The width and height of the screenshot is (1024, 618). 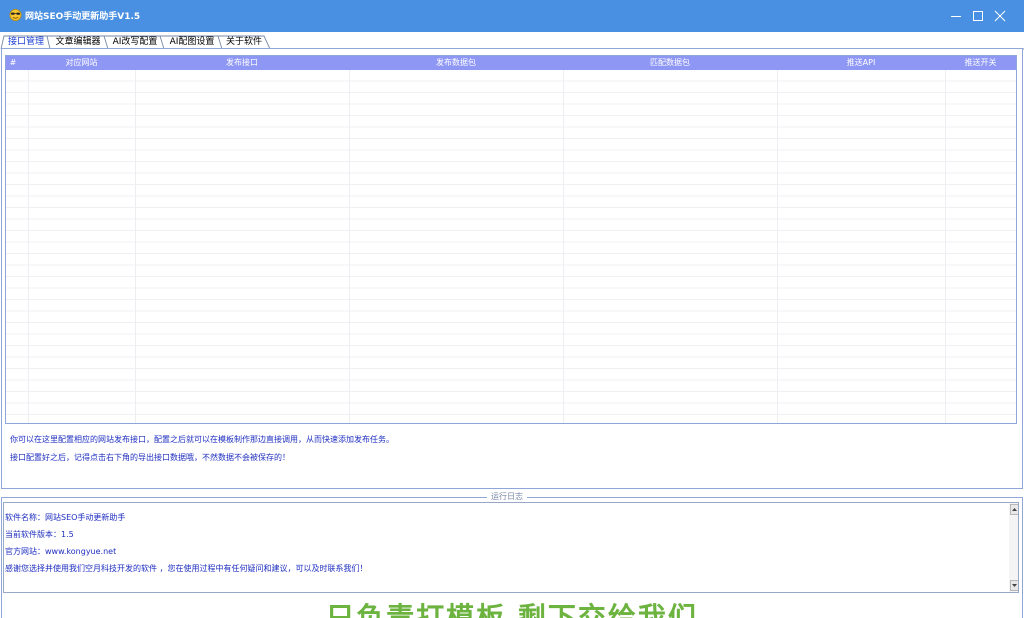 I want to click on sunglasses-smiley-icon, so click(x=15, y=15).